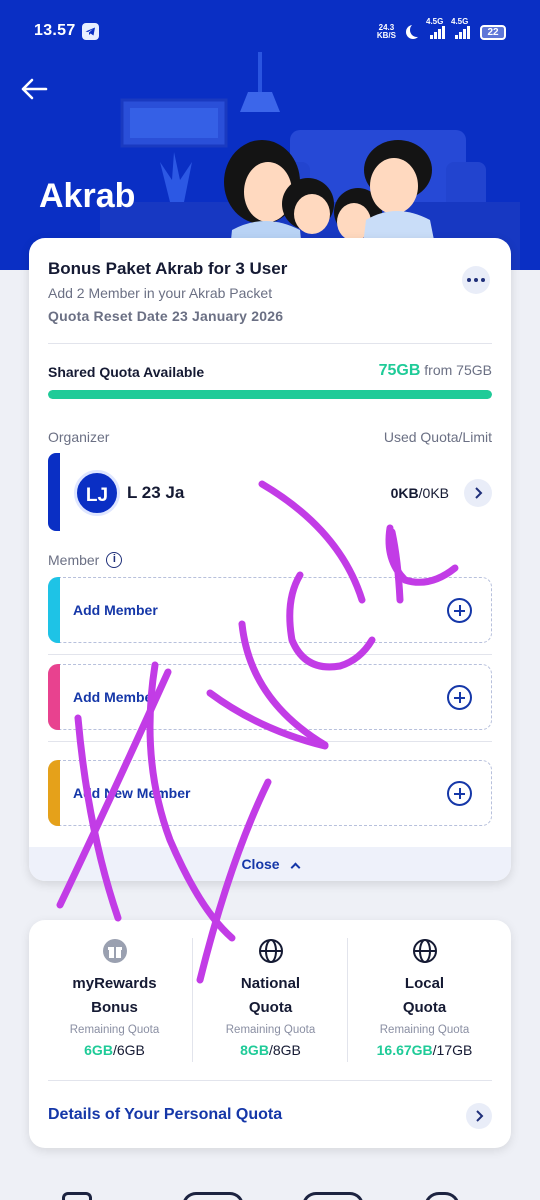 The image size is (540, 1200). Describe the element at coordinates (156, 492) in the screenshot. I see `organizer-name: L 23 Ja` at that location.